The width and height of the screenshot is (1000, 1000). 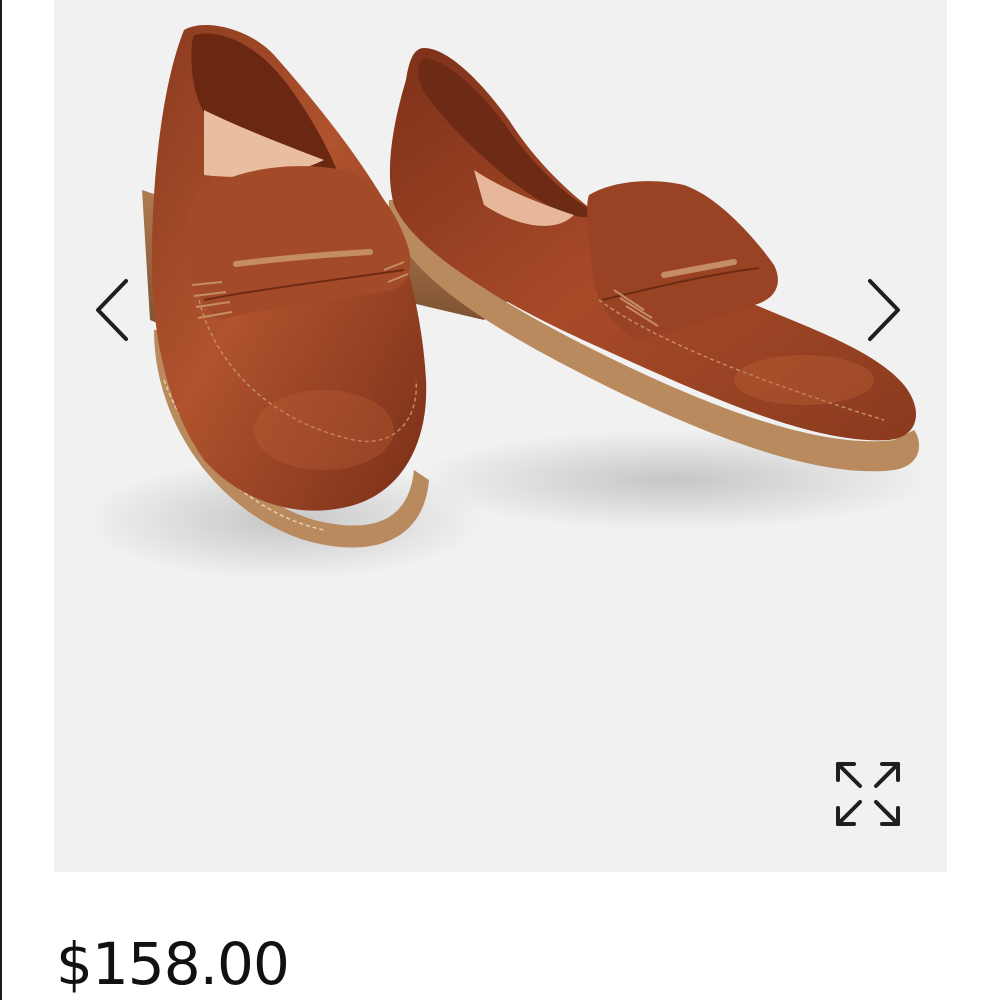 I want to click on expand-arrows-icon, so click(x=868, y=794).